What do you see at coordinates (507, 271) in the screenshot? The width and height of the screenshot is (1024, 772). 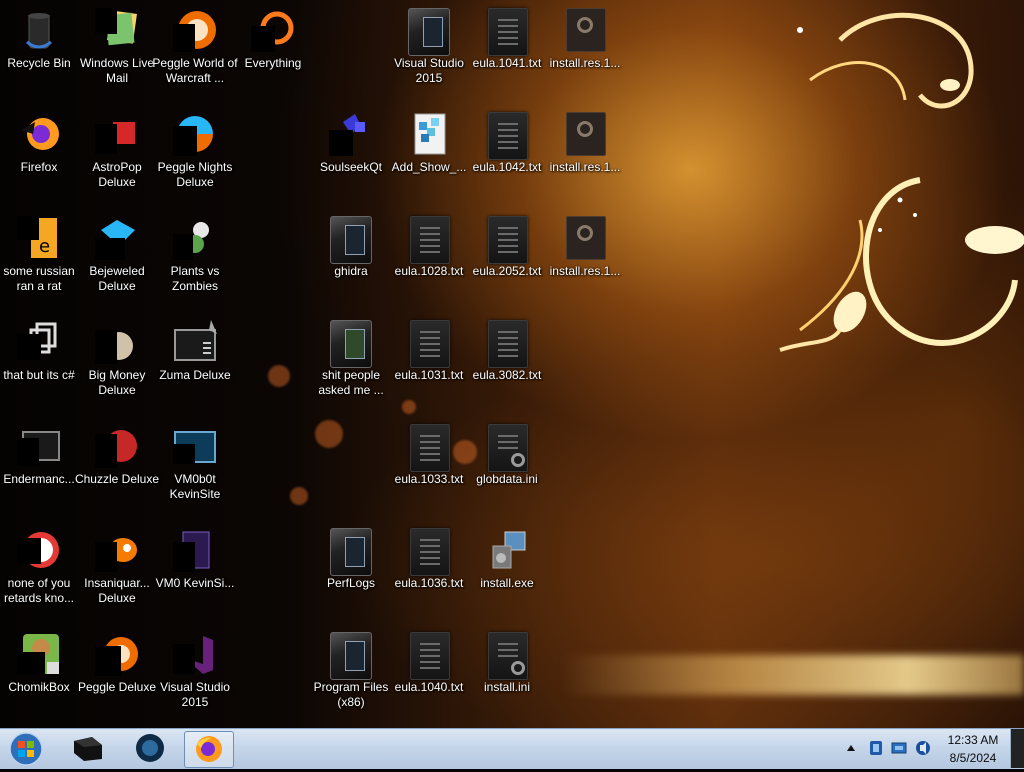 I see `desktop-icon-label: eula.2052.txt` at bounding box center [507, 271].